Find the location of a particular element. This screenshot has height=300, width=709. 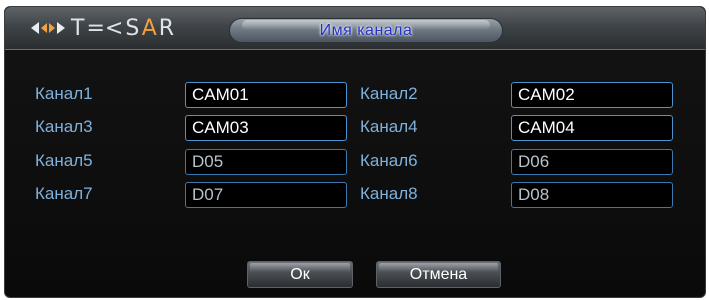

channel-7-name-input: D07 is located at coordinates (266, 195).